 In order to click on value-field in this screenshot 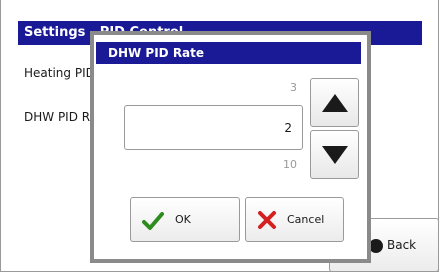, I will do `click(213, 127)`.